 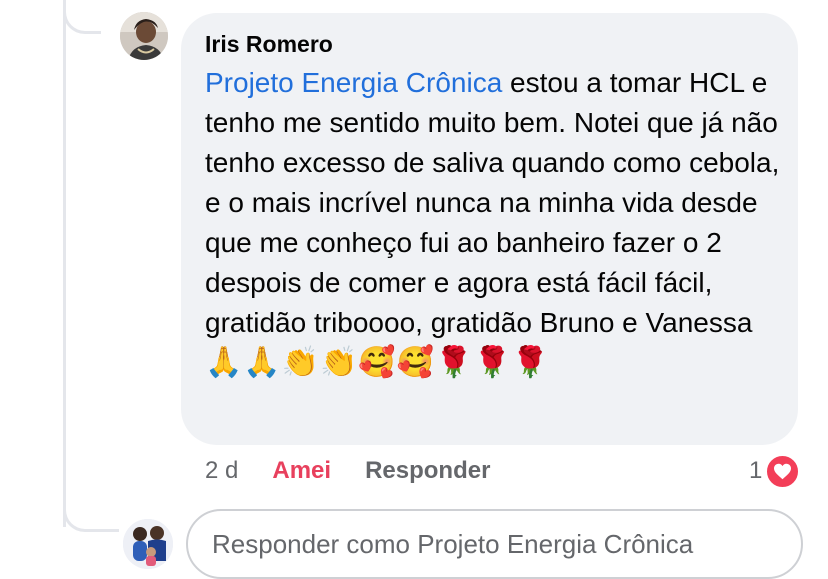 I want to click on reaction-summary: 1, so click(x=775, y=471).